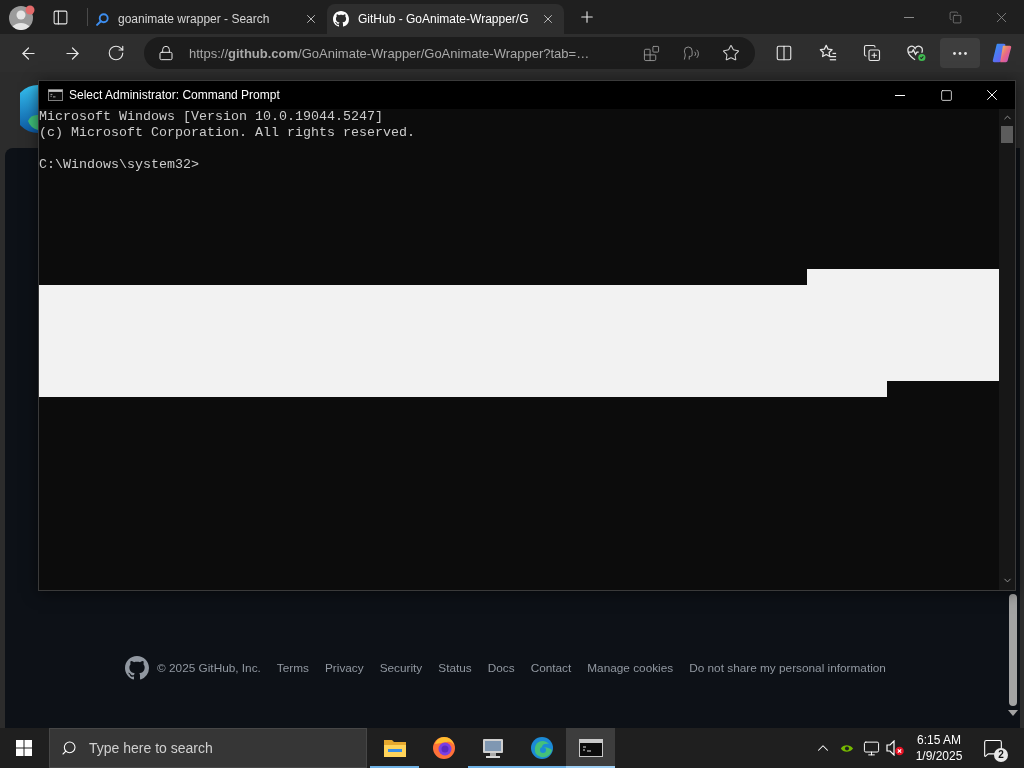 This screenshot has width=1024, height=768. Describe the element at coordinates (946, 95) in the screenshot. I see `maximize-icon` at that location.